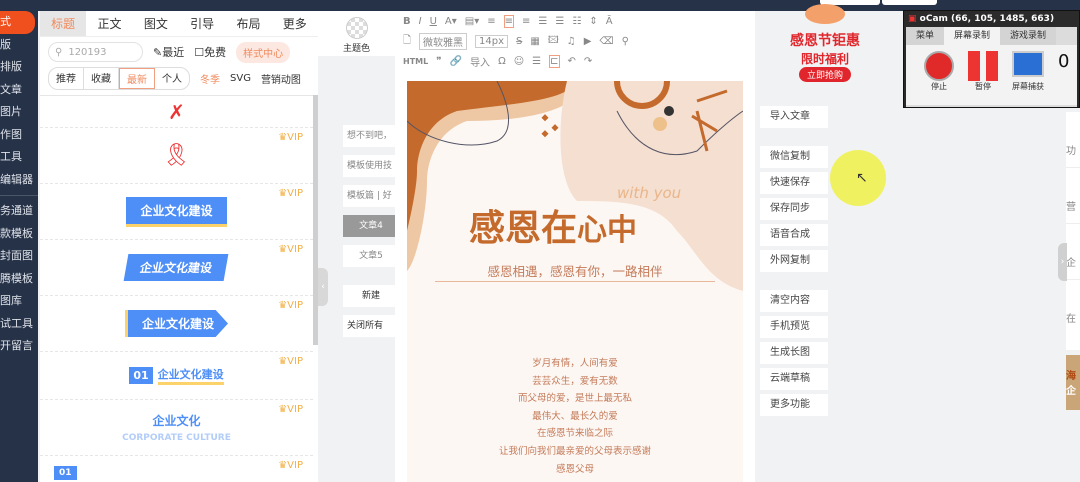  I want to click on nav-item: 作图, so click(19, 135).